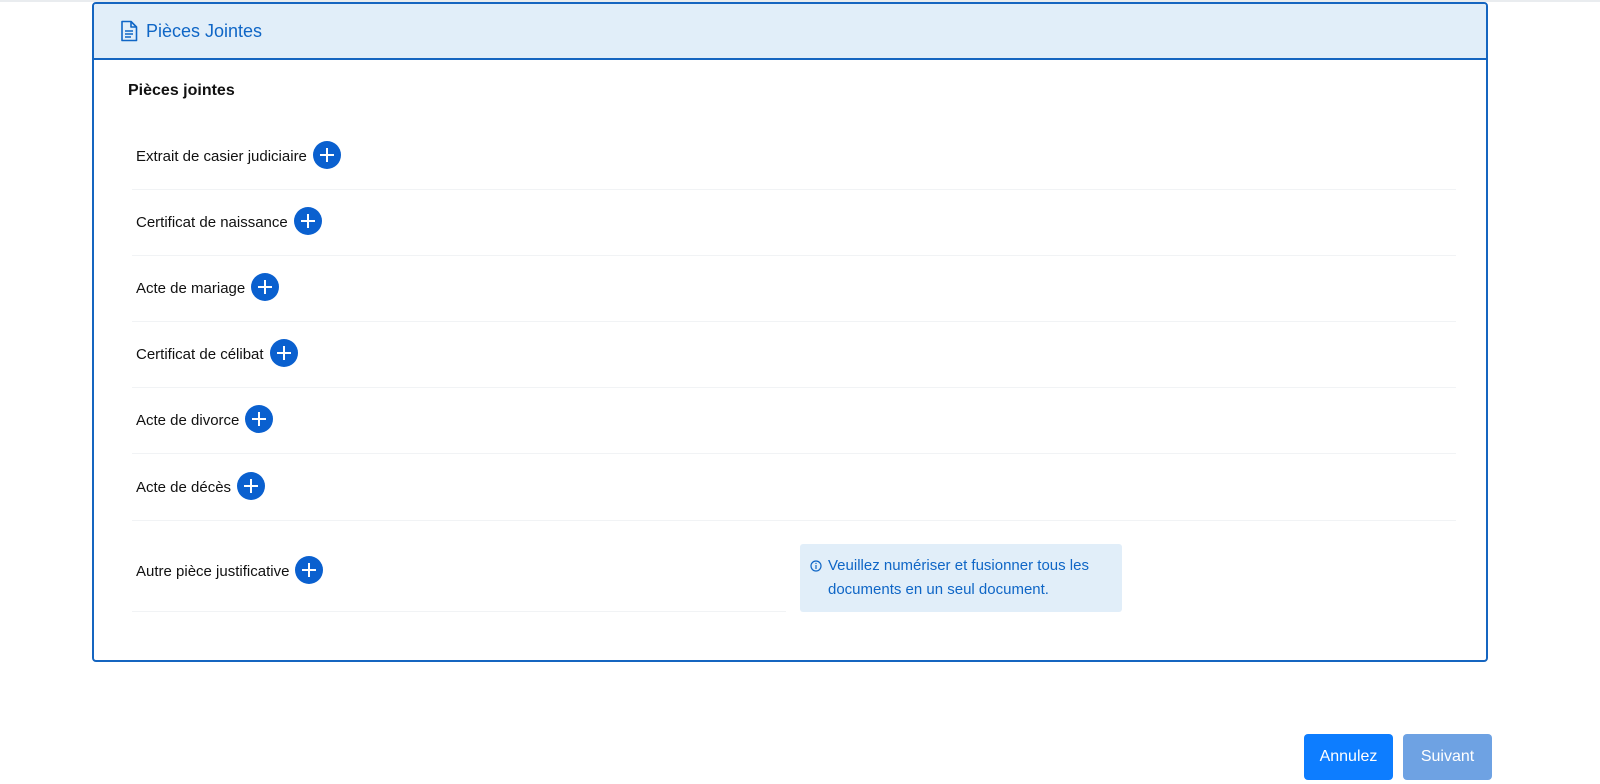  I want to click on attachment-label: Autre pièce justificative, so click(213, 571).